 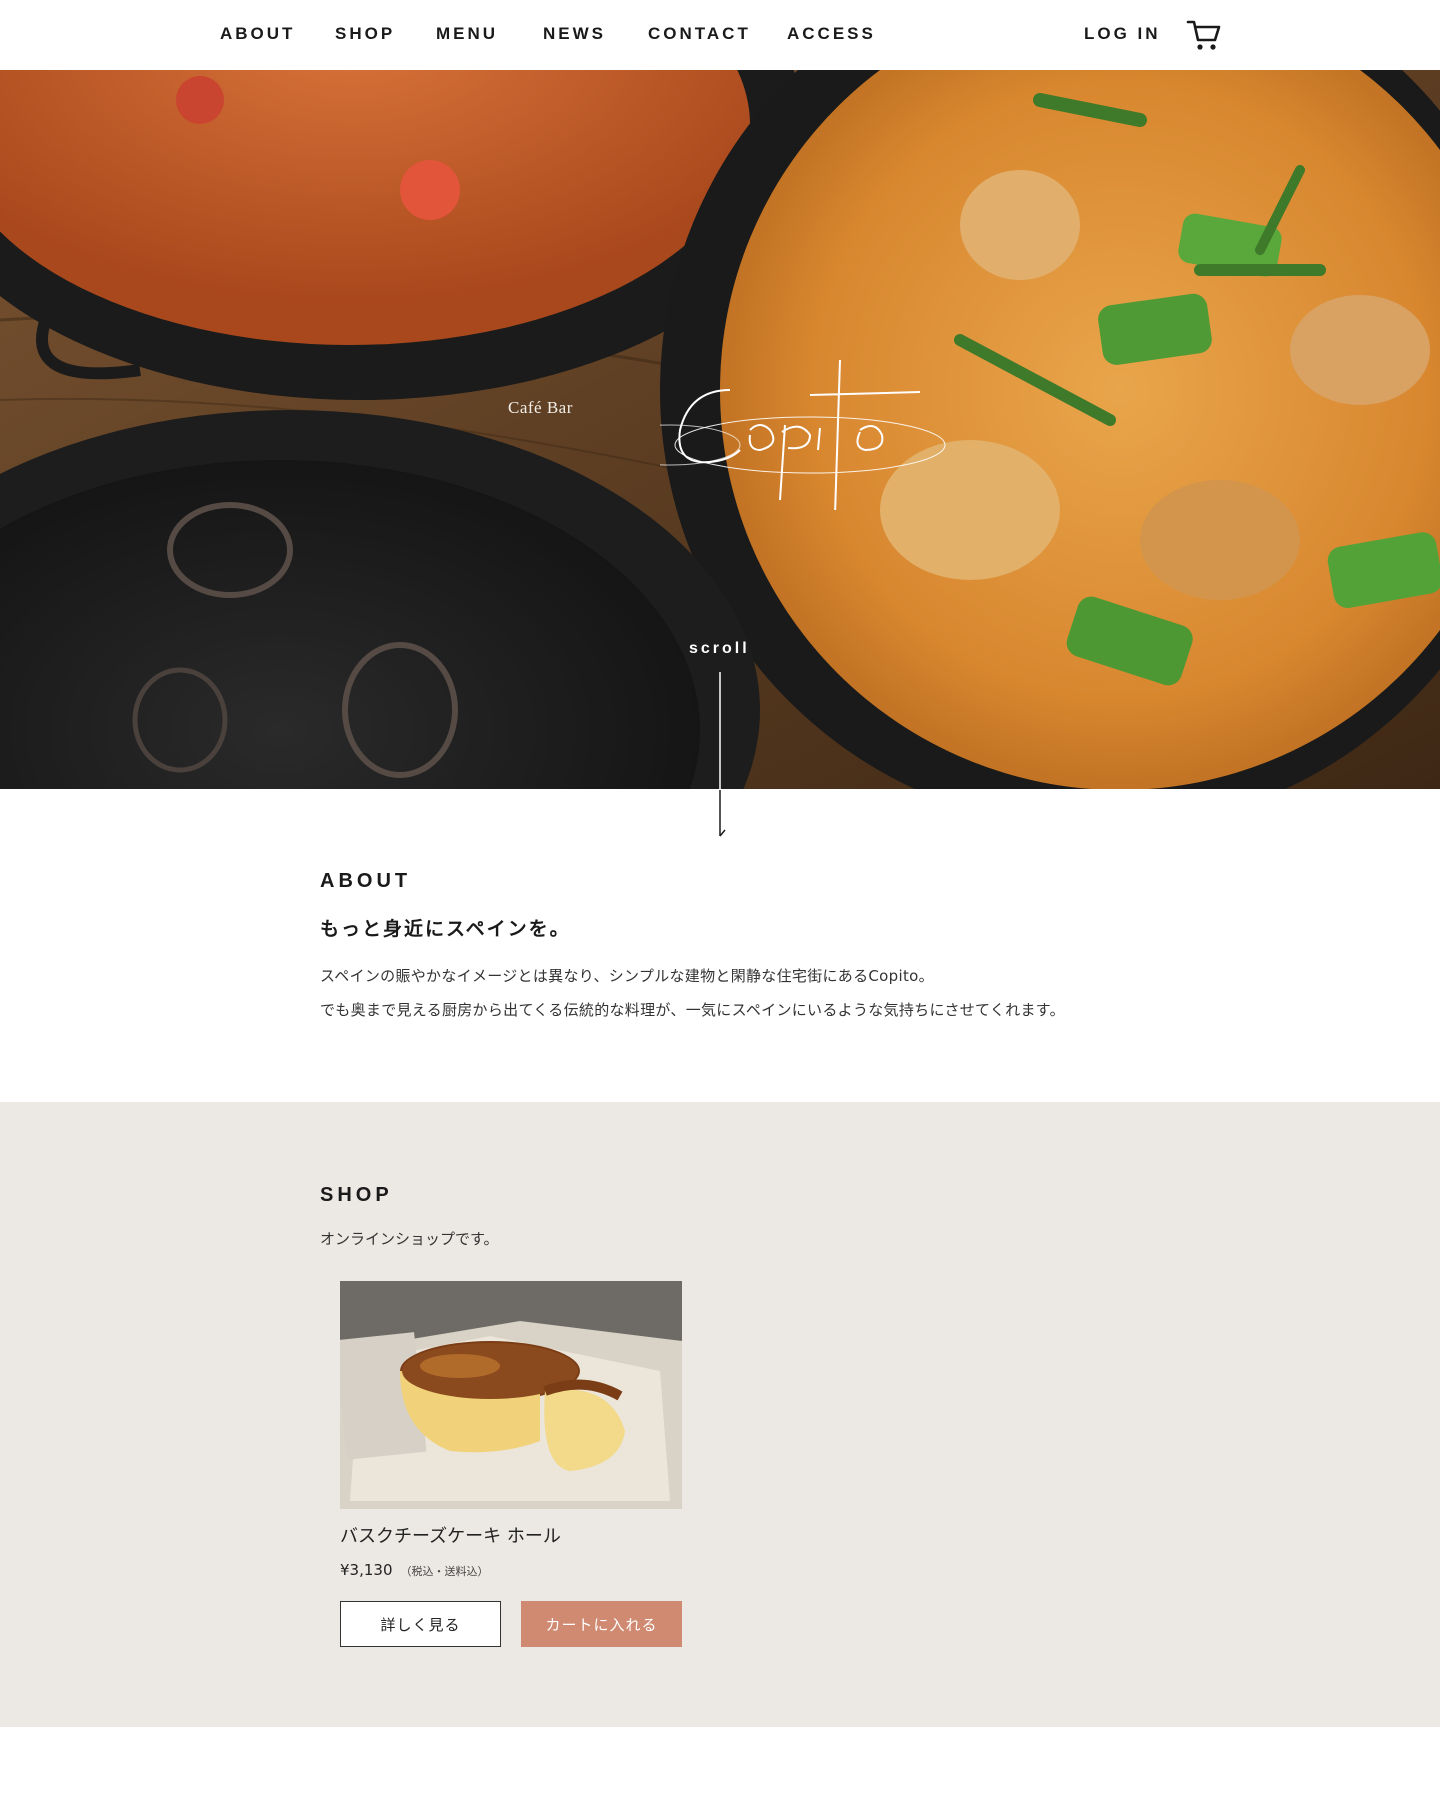 I want to click on shop-subtitle: オンラインショップです。, so click(x=409, y=1239).